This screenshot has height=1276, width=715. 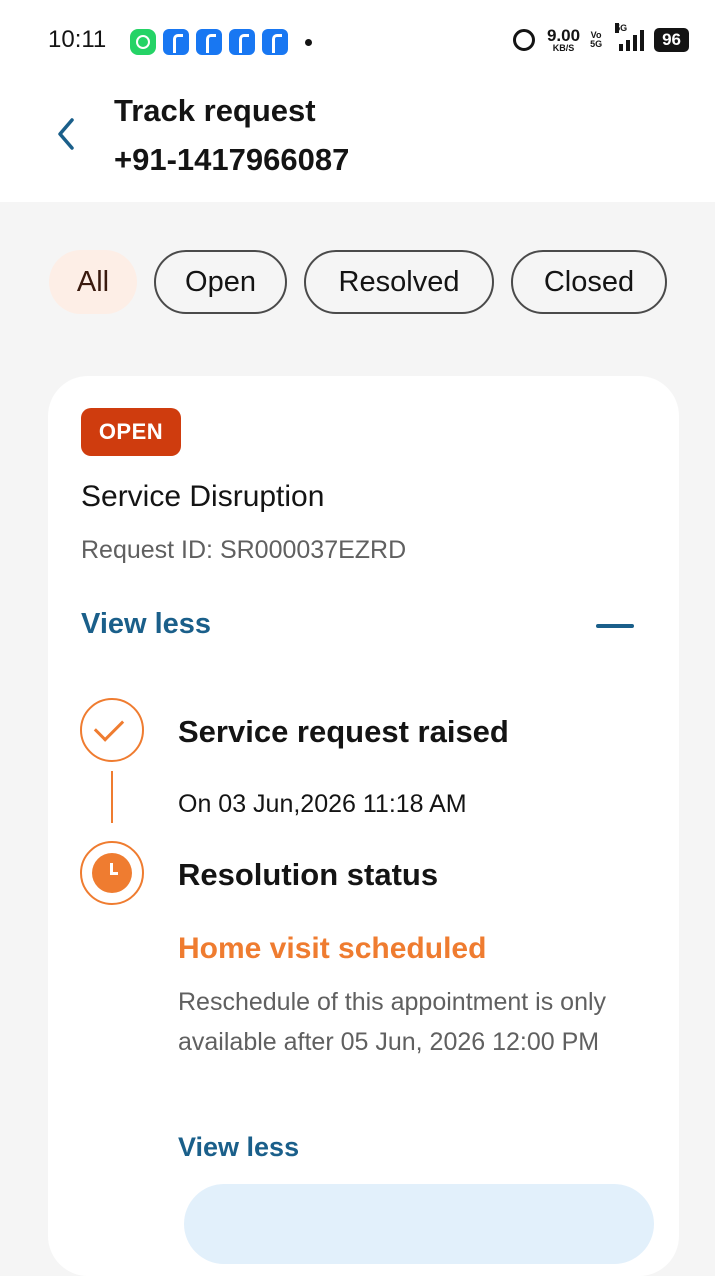 I want to click on resolution-status-text: Home visit scheduled, so click(x=332, y=948).